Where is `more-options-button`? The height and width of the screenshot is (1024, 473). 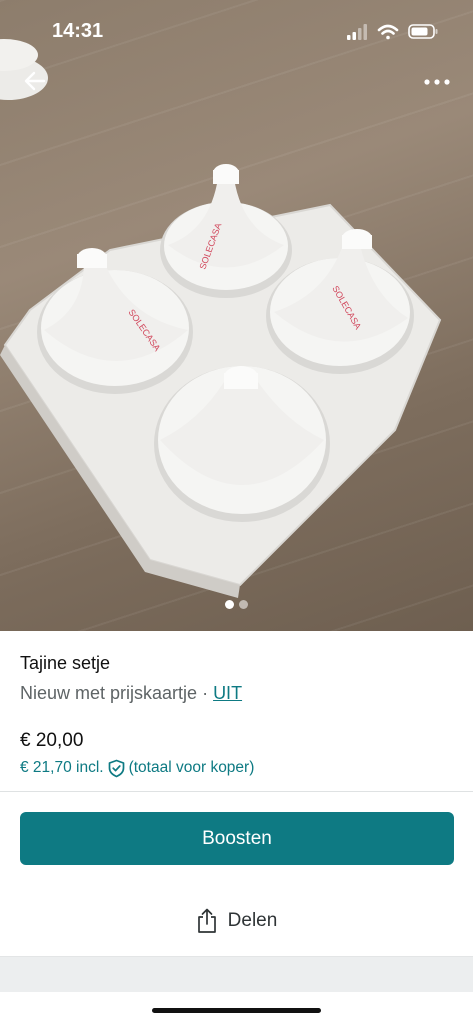
more-options-button is located at coordinates (437, 82).